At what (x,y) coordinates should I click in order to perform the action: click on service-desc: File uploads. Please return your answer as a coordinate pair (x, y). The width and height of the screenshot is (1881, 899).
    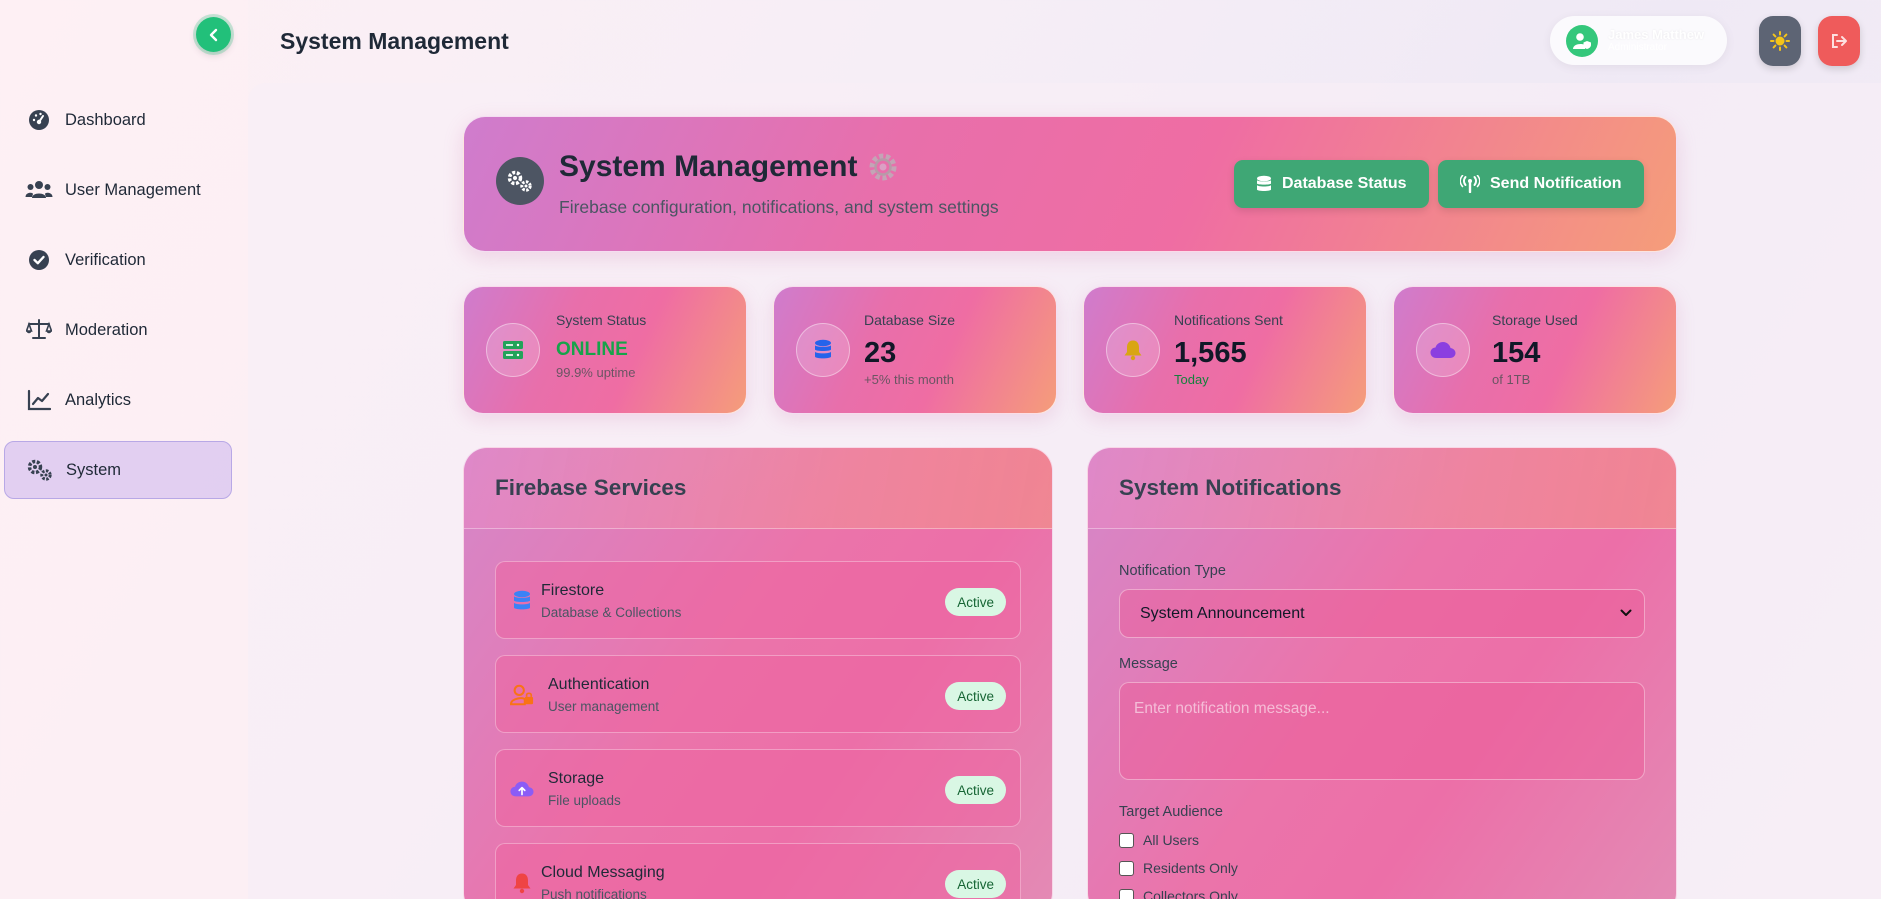
    Looking at the image, I should click on (584, 800).